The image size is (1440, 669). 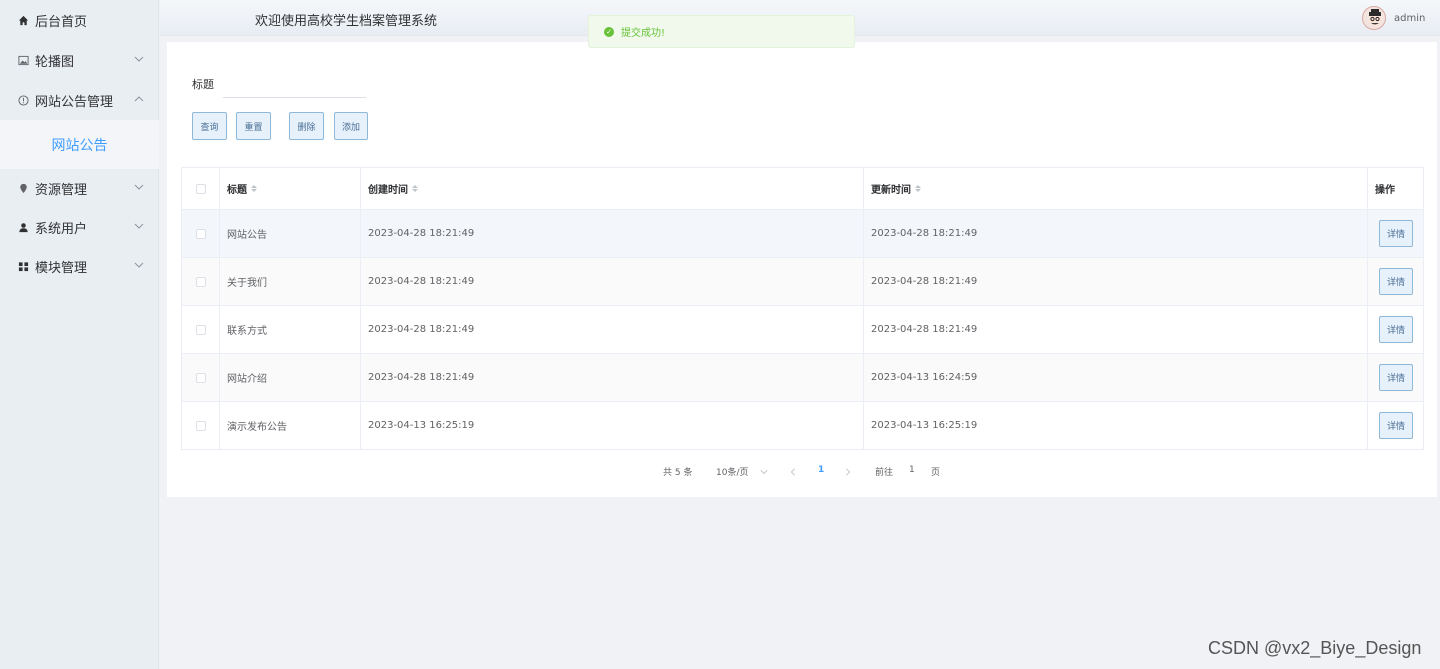 What do you see at coordinates (643, 33) in the screenshot?
I see `toast-message: 提交成功!` at bounding box center [643, 33].